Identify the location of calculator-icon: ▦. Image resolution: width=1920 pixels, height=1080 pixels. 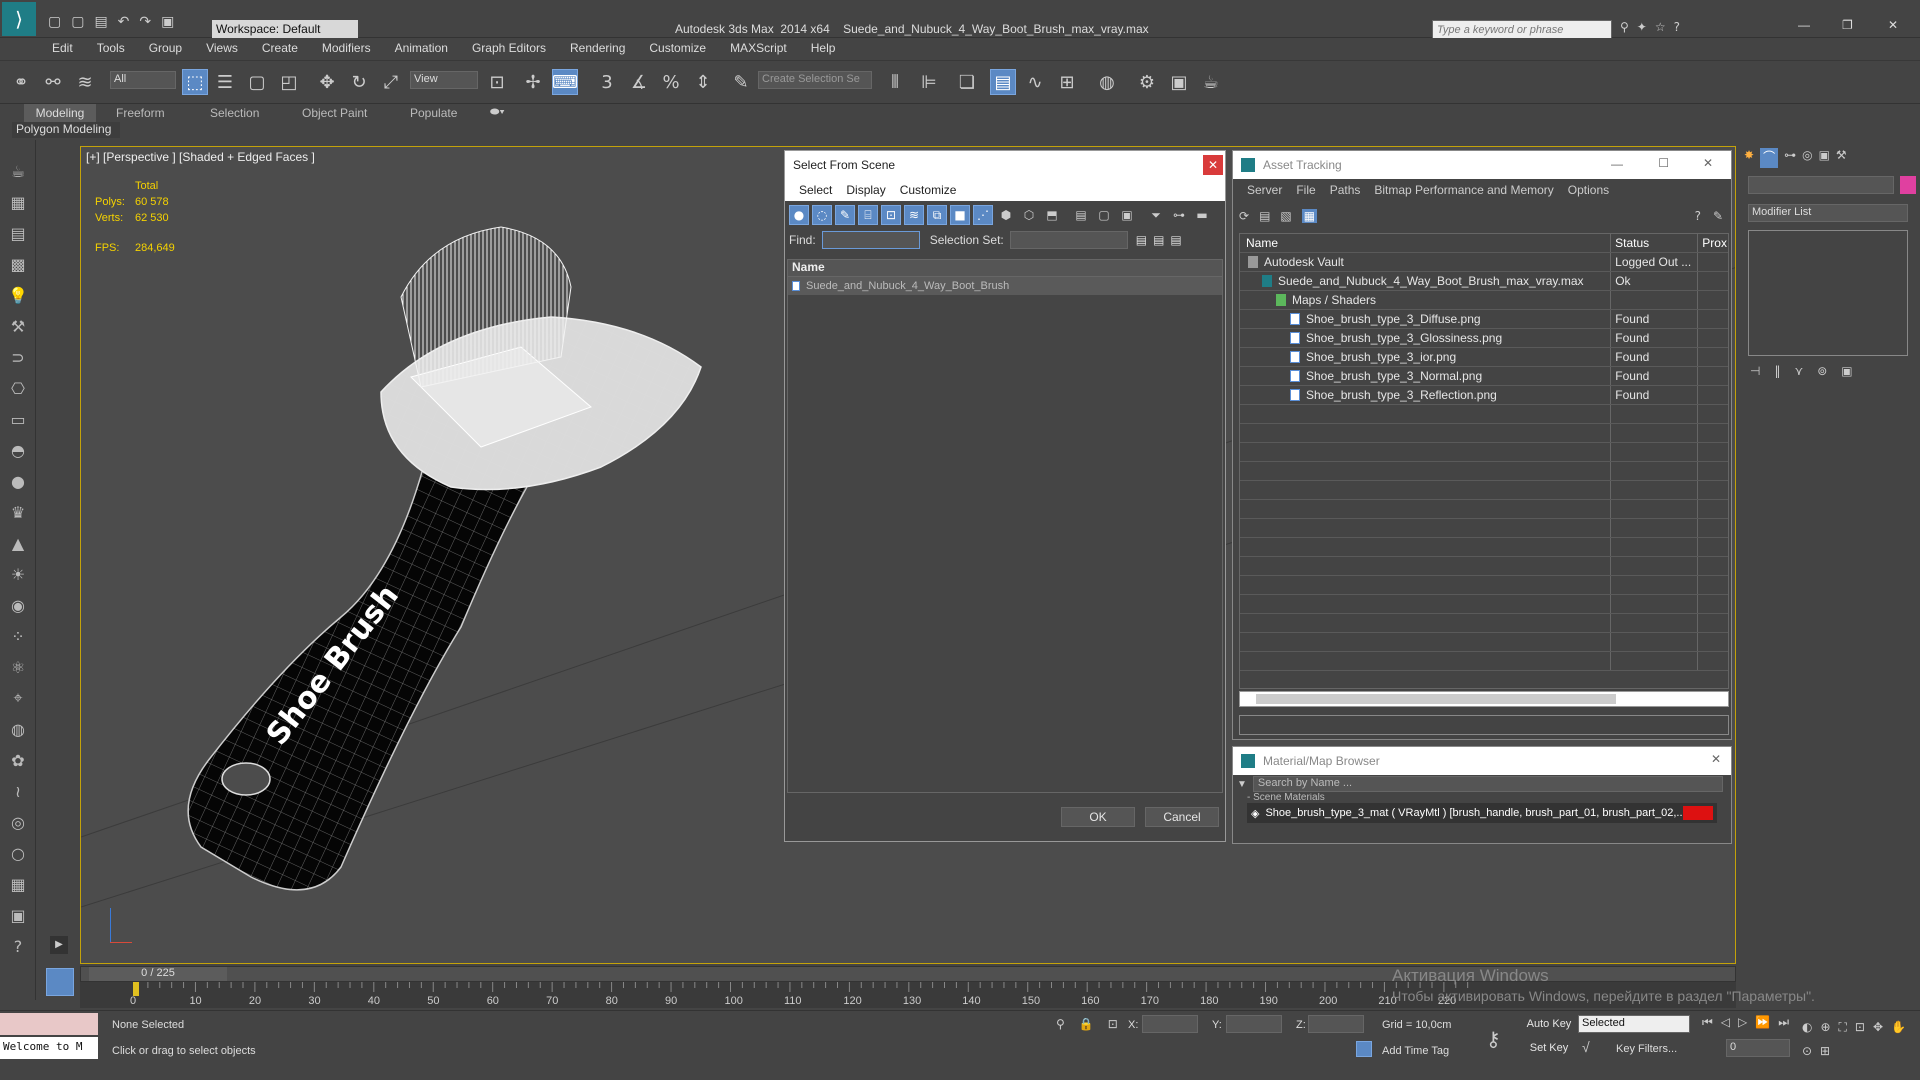
(18, 884).